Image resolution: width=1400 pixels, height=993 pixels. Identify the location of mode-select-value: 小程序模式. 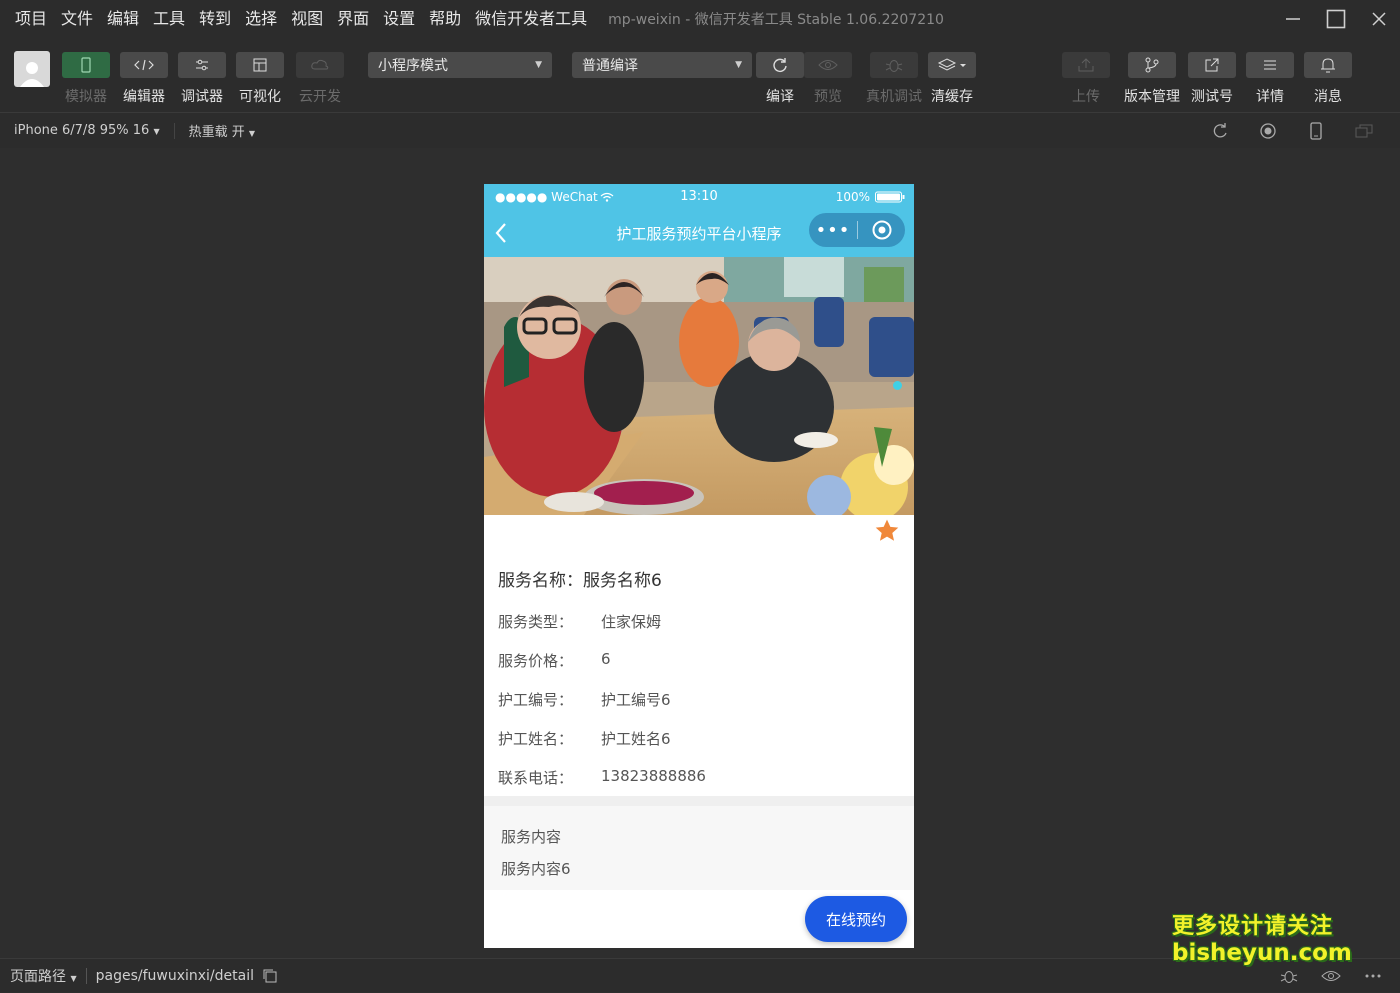
(413, 66).